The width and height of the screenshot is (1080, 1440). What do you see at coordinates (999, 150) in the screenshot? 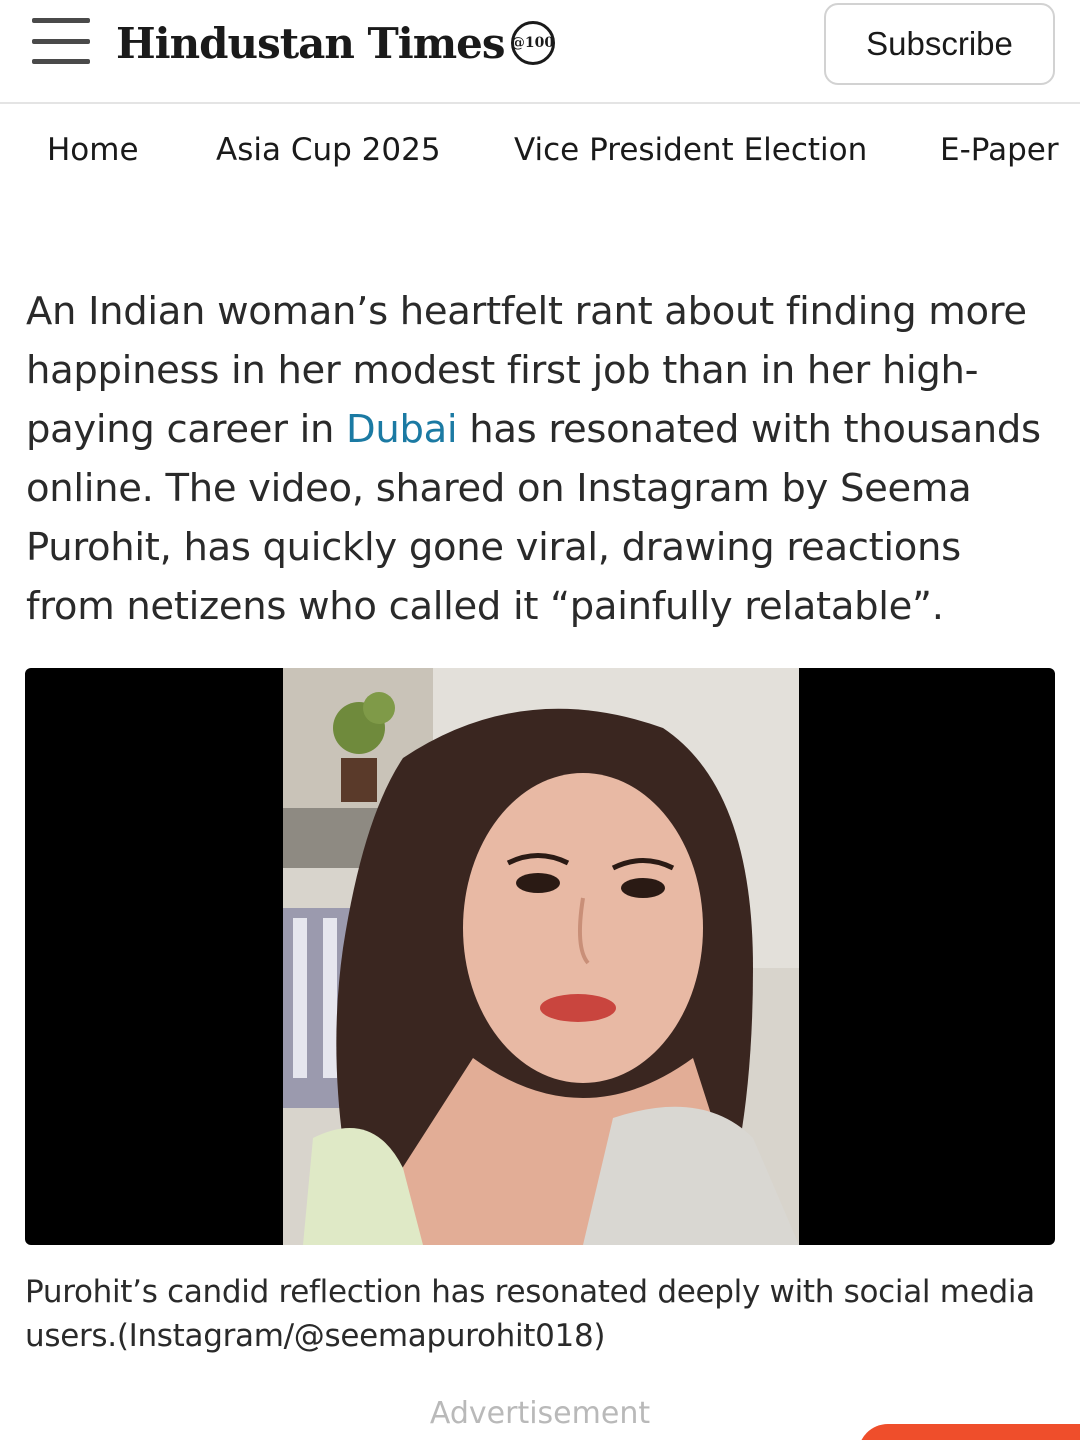
I see `nav-item-epaper: E-Paper` at bounding box center [999, 150].